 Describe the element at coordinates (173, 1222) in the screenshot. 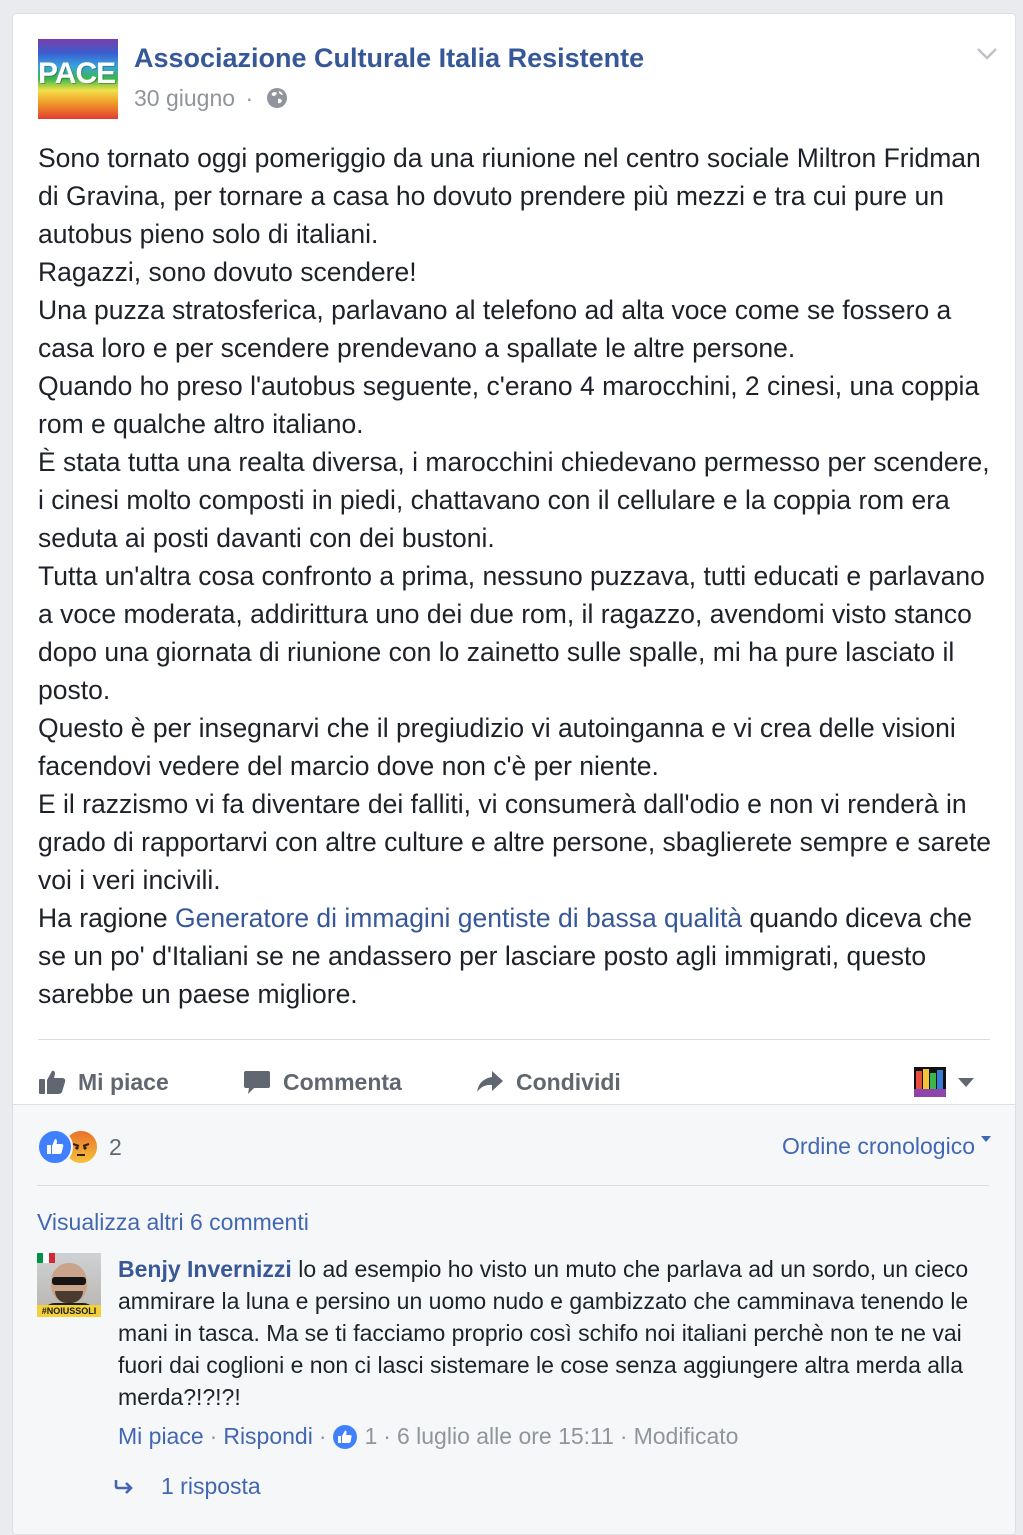

I see `view-more-comments-link: Visualizza altri 6 commenti` at that location.